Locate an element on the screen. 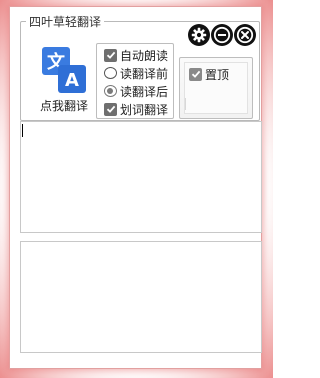  minimize-button is located at coordinates (222, 35).